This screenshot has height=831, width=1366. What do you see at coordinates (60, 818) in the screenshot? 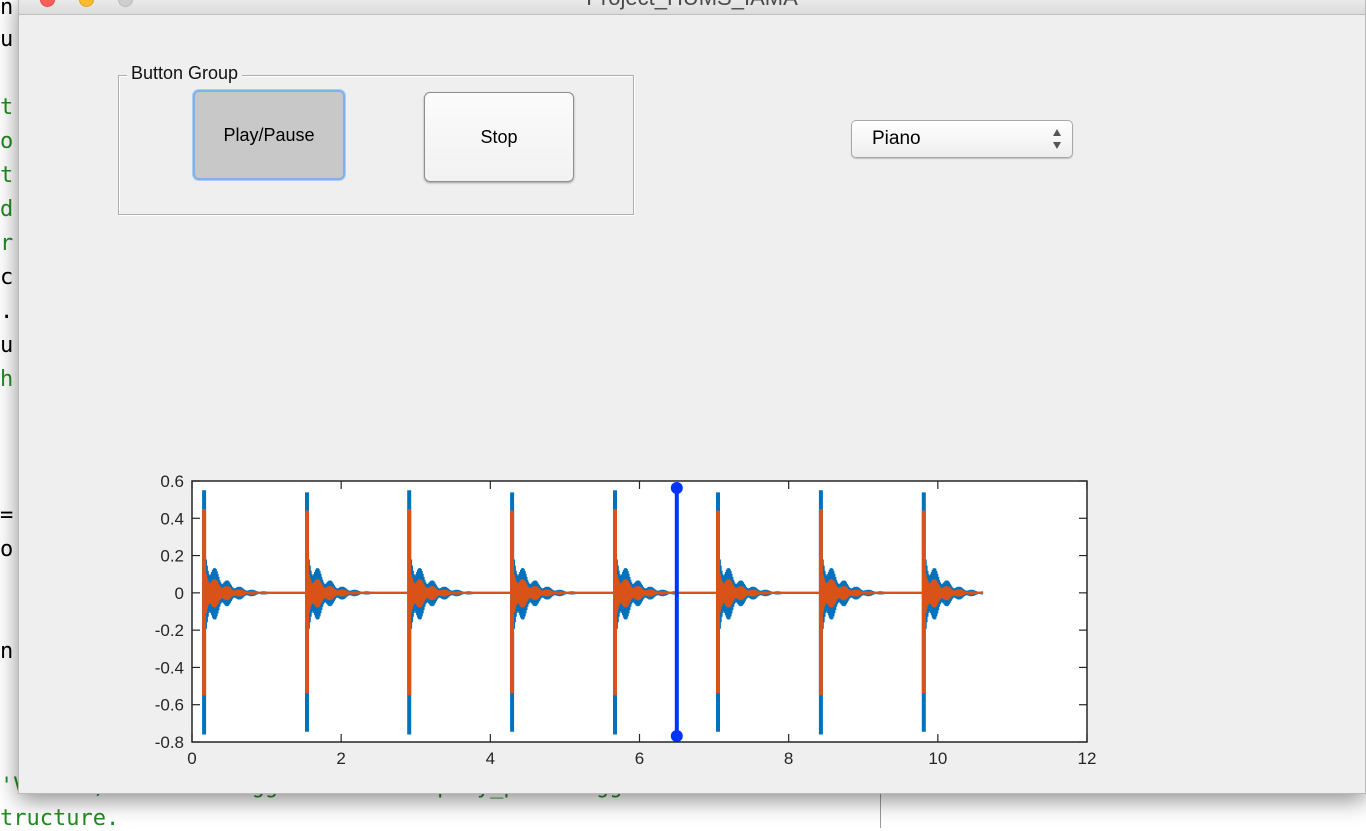
I see `editor-comment-line-2: tructure.` at bounding box center [60, 818].